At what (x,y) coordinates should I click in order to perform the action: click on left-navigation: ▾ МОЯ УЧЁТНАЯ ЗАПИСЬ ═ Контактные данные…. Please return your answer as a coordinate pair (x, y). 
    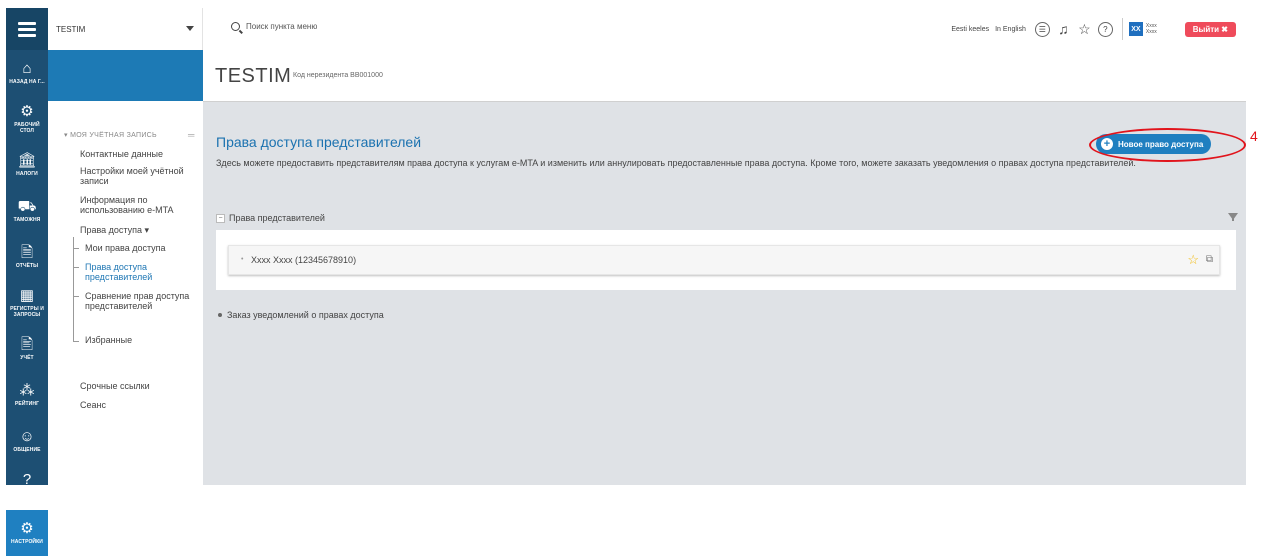
    Looking at the image, I should click on (125, 293).